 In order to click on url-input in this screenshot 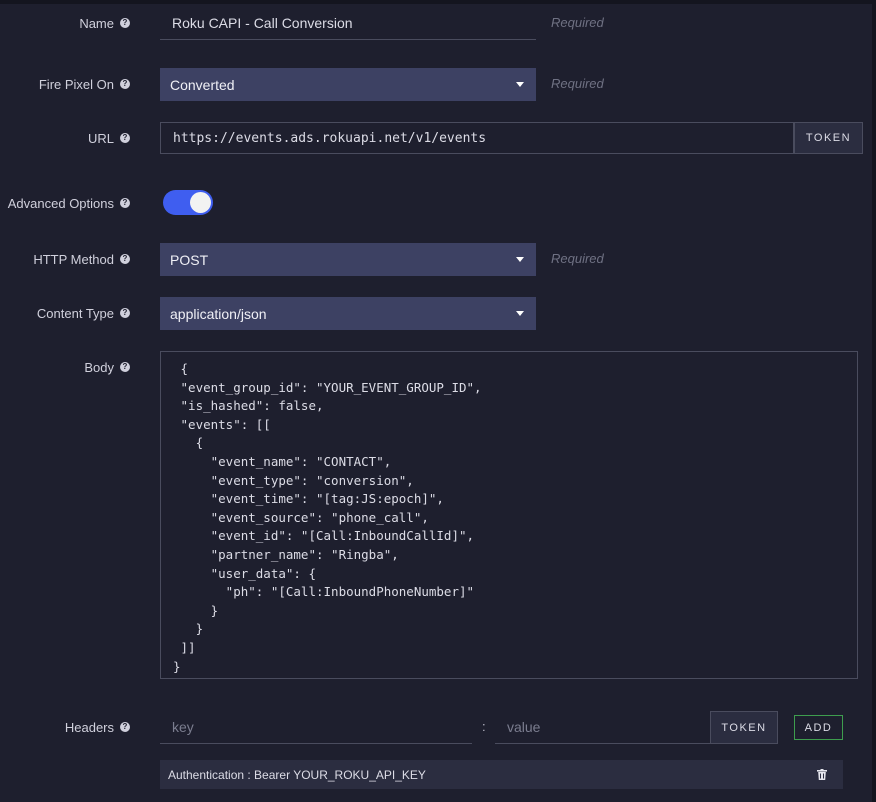, I will do `click(477, 138)`.